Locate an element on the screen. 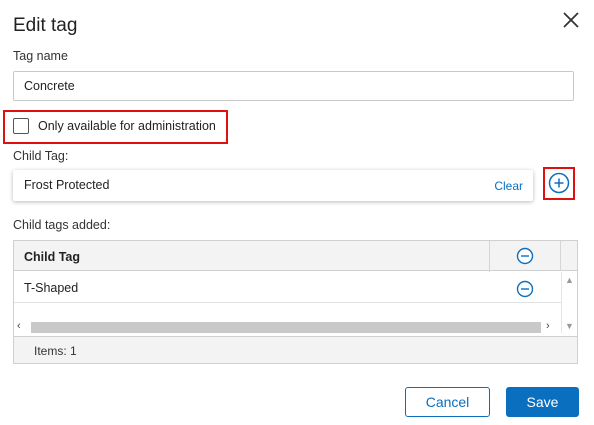 This screenshot has height=425, width=594. scrollbar-thumb is located at coordinates (286, 327).